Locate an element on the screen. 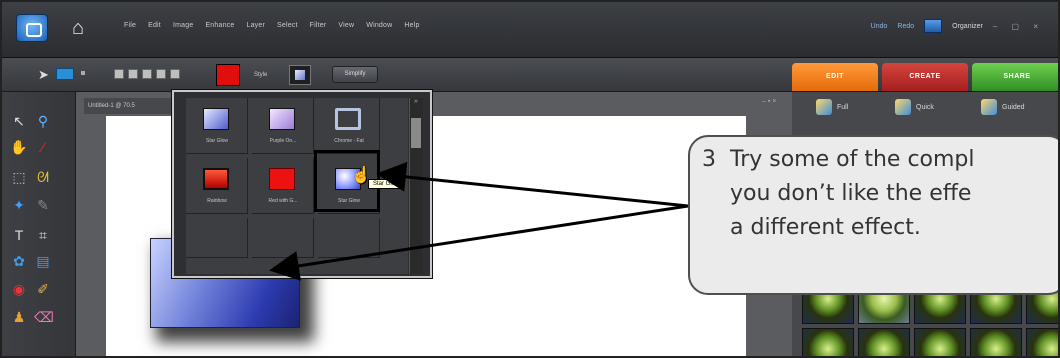 Image resolution: width=1060 pixels, height=358 pixels. straighten-tool-icon: ▤ is located at coordinates (43, 261).